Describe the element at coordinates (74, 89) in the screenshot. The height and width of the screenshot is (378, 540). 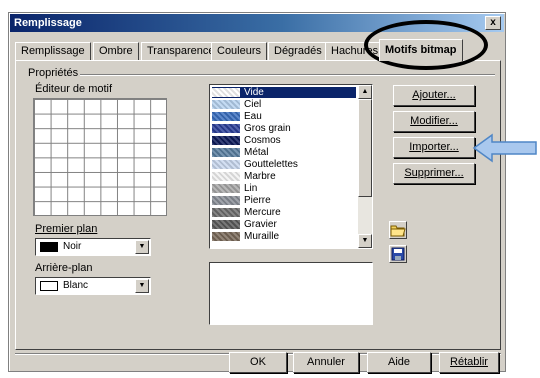
I see `pattern-editor-label: Éditeur de motif` at that location.